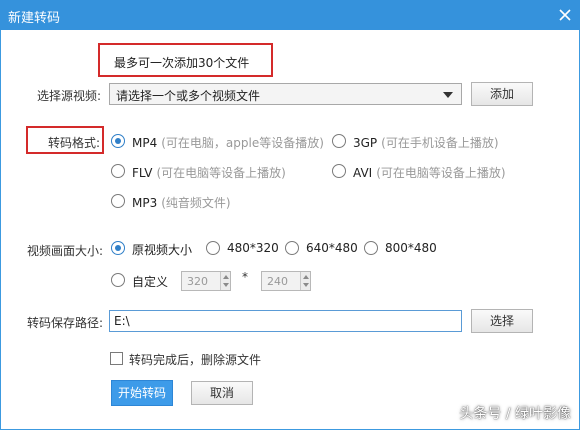 The image size is (580, 430). I want to click on size-option-480x320: 480*320, so click(253, 248).